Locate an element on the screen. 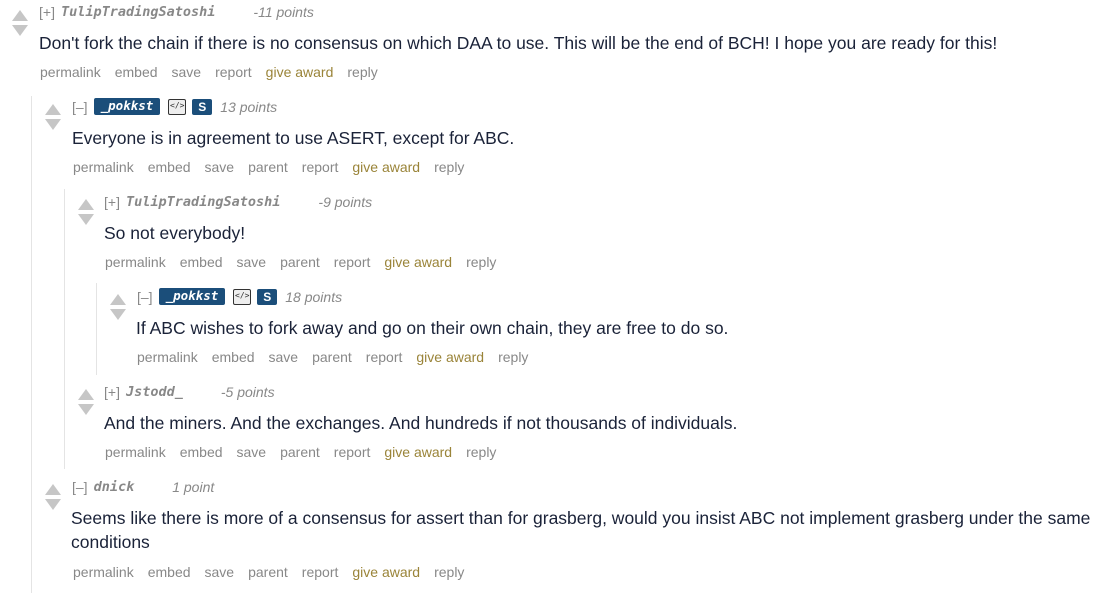 The image size is (1116, 593). comment-body: So not everybody! is located at coordinates (175, 233).